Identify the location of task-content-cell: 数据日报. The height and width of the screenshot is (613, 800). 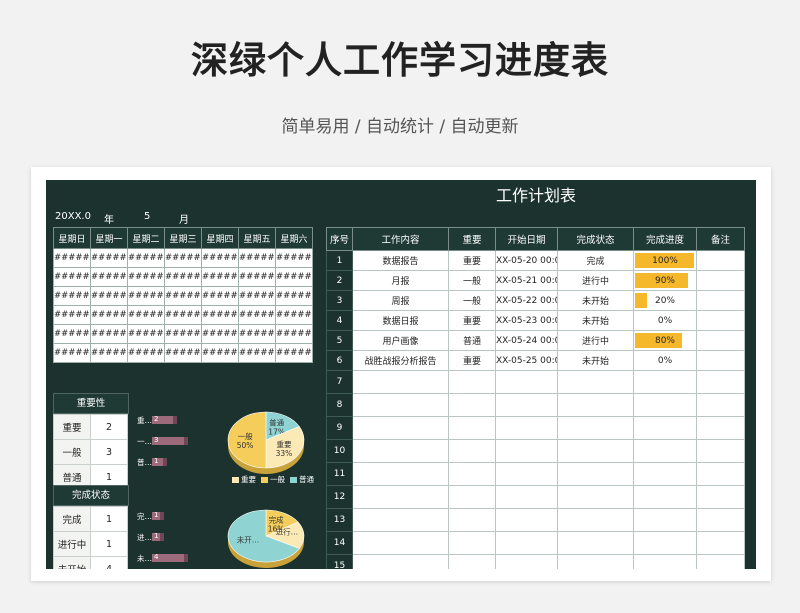
(400, 320).